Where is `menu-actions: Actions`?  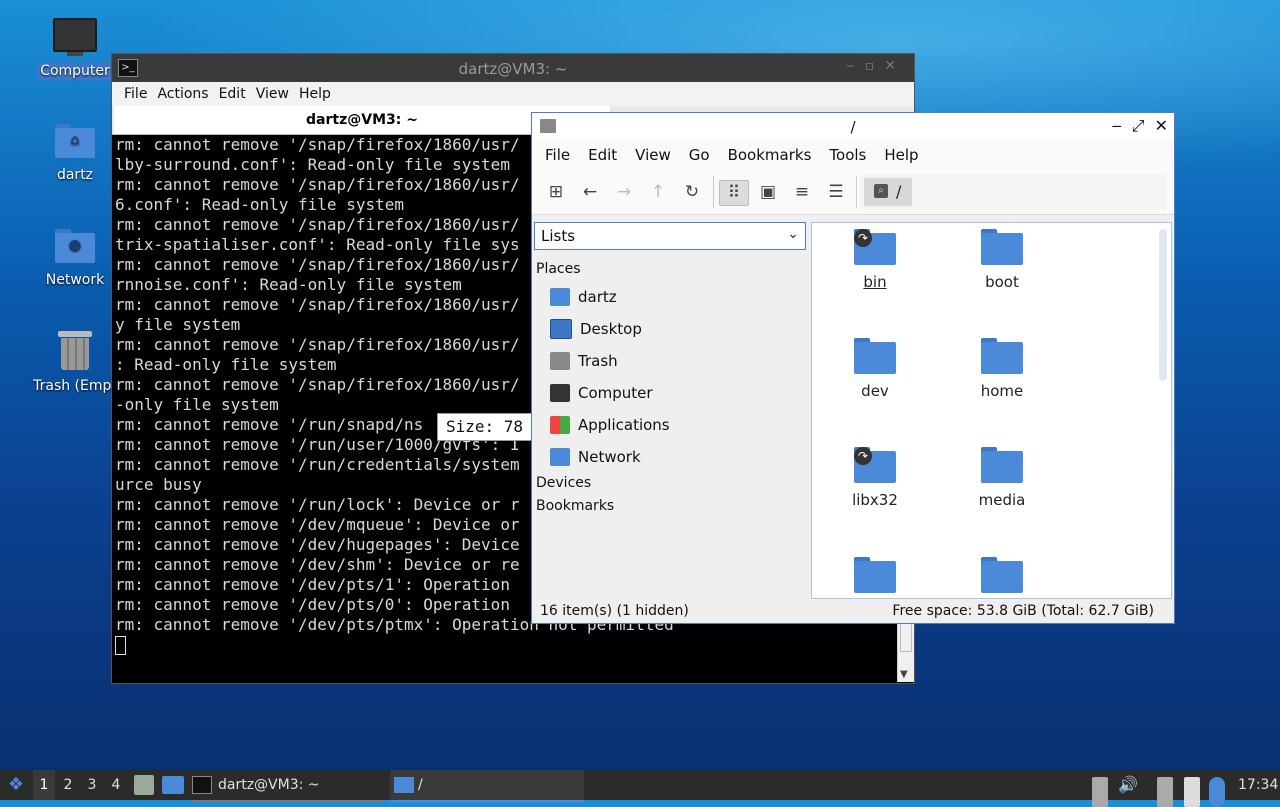 menu-actions: Actions is located at coordinates (185, 94).